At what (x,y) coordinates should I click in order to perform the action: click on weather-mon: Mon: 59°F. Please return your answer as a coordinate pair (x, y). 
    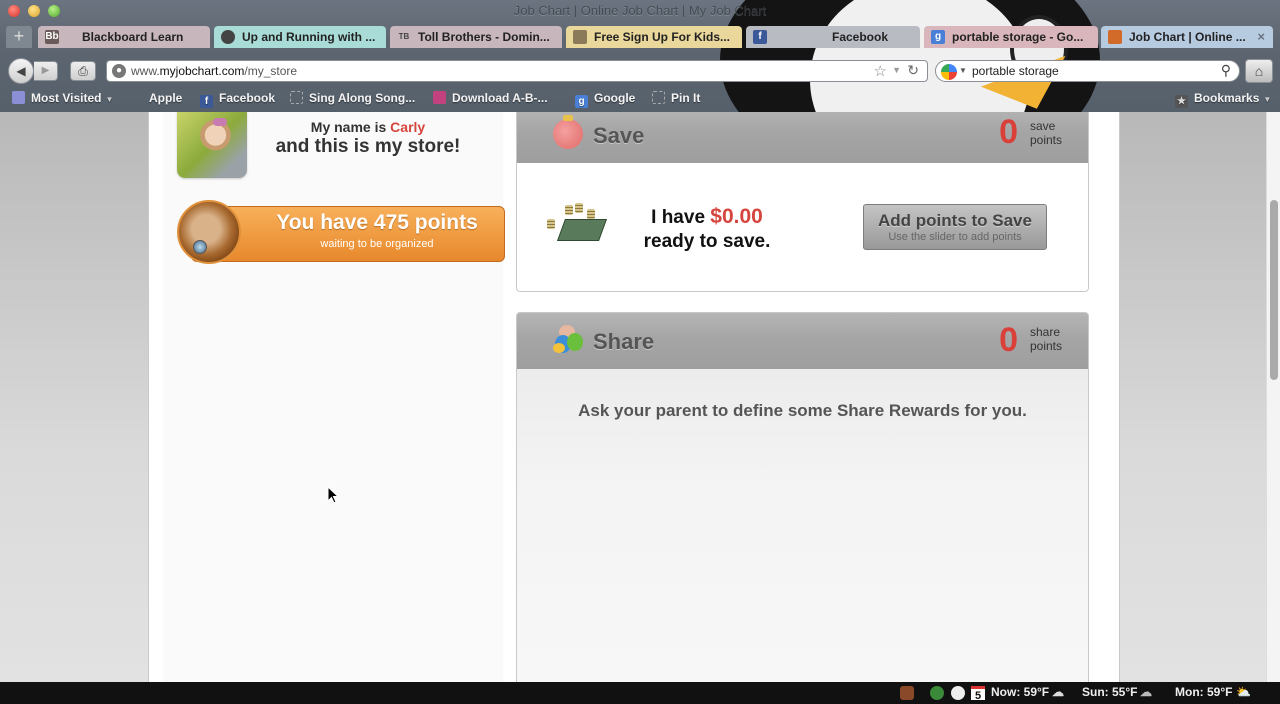
    Looking at the image, I should click on (1203, 692).